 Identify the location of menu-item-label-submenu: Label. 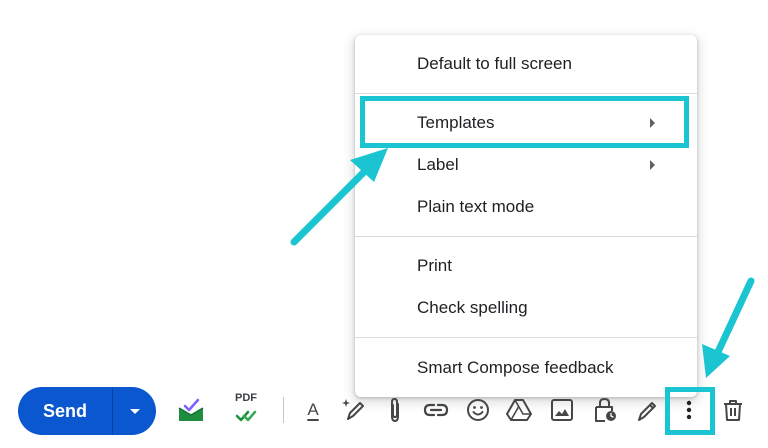
(526, 165).